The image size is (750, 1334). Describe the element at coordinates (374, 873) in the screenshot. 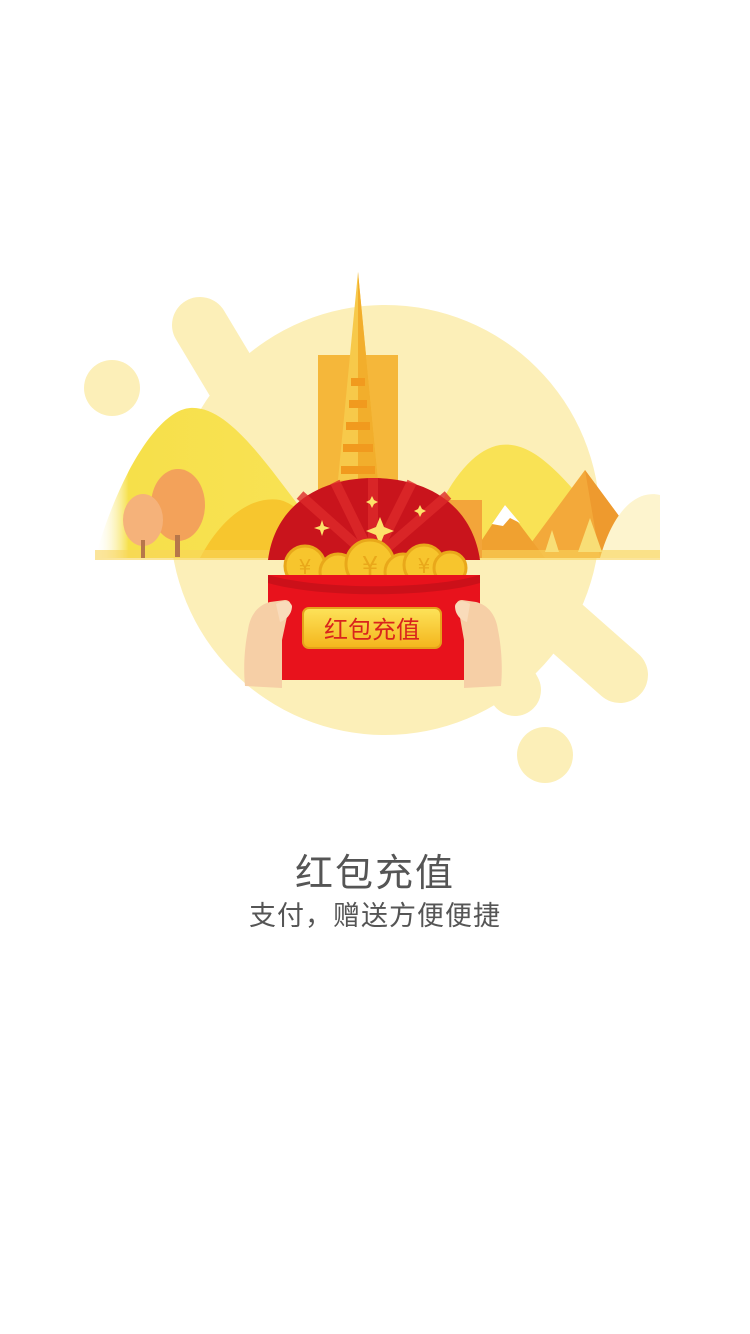

I see `onboarding-title: 红包充值` at that location.